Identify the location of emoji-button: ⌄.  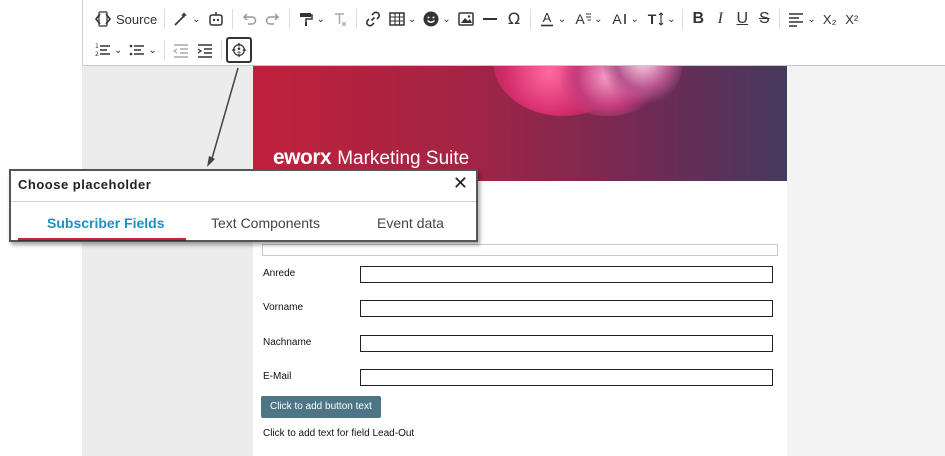
(436, 19).